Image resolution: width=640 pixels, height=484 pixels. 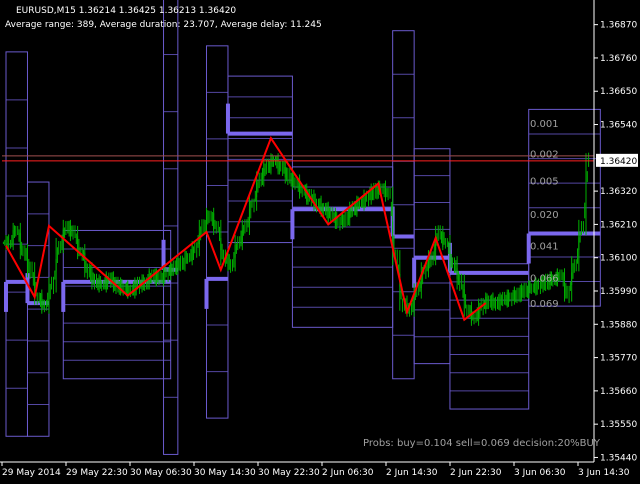 What do you see at coordinates (618, 292) in the screenshot?
I see `y-tick-label: 1.35990` at bounding box center [618, 292].